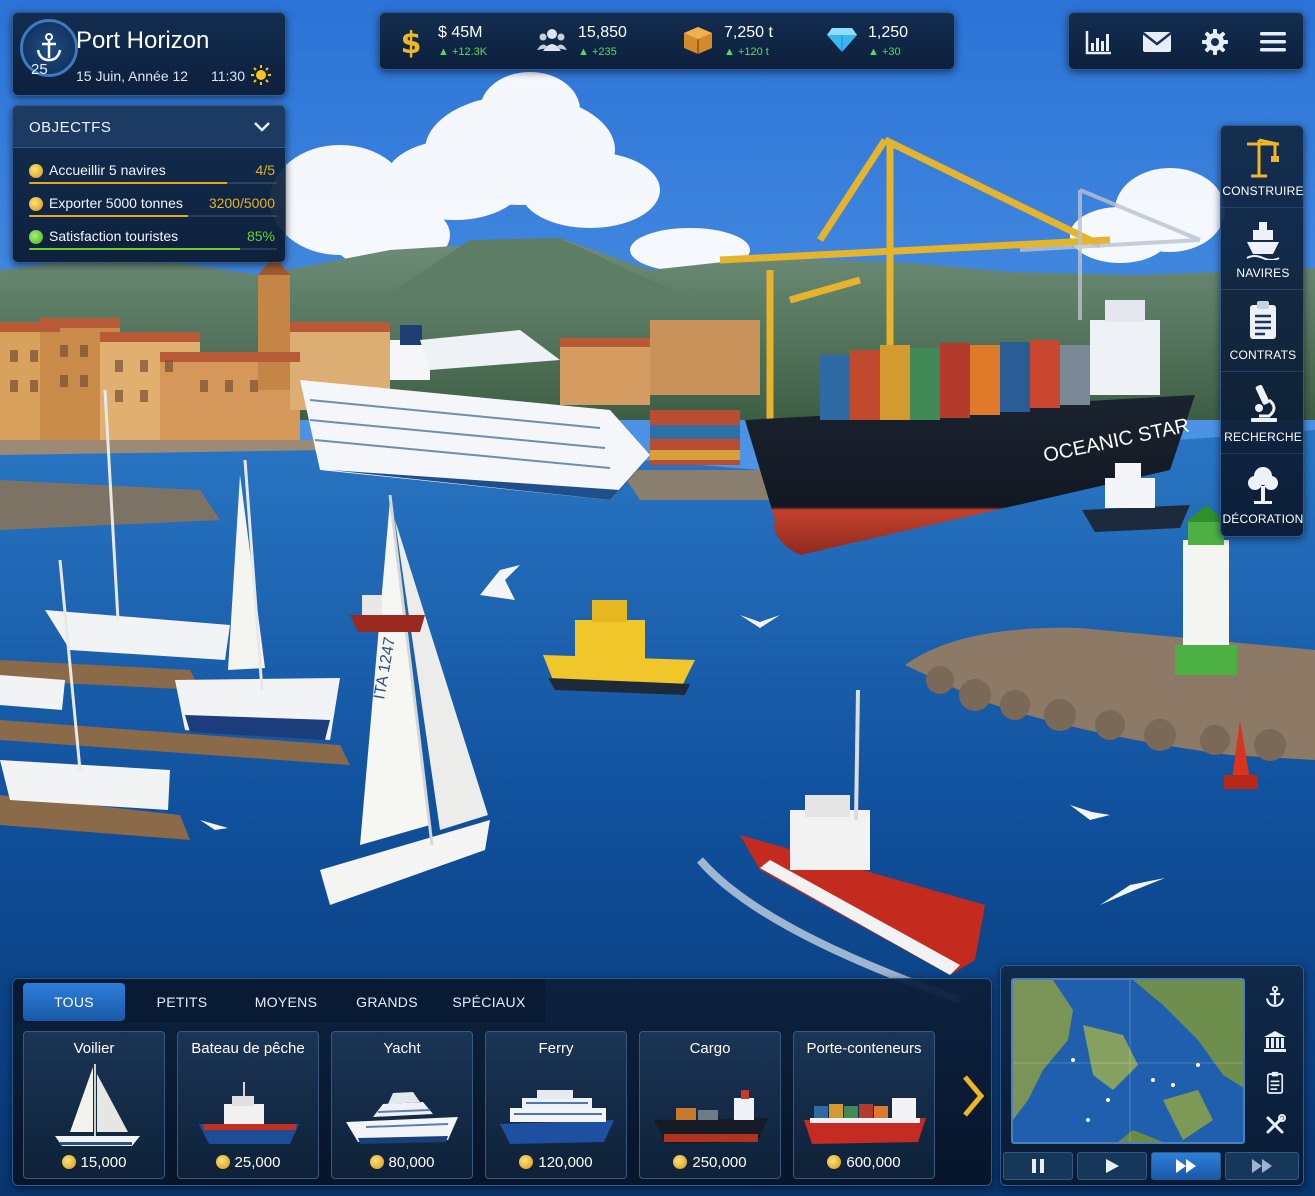  What do you see at coordinates (107, 170) in the screenshot?
I see `objective-label: Accueillir 5 navires` at bounding box center [107, 170].